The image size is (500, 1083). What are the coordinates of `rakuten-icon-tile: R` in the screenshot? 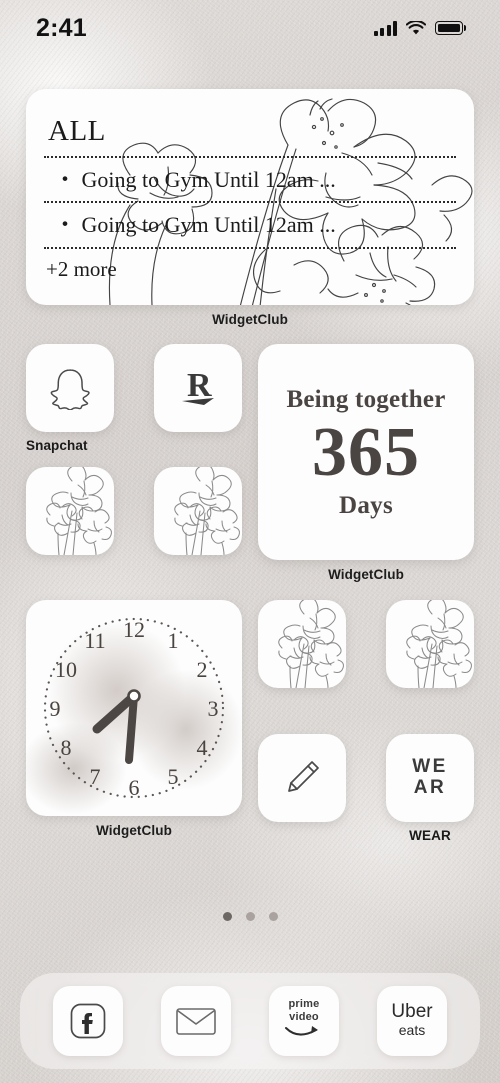 It's located at (198, 388).